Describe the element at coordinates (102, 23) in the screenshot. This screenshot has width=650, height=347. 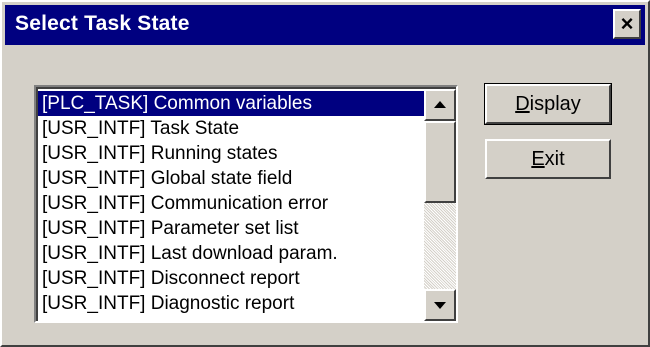
I see `window-title: Select Task State` at that location.